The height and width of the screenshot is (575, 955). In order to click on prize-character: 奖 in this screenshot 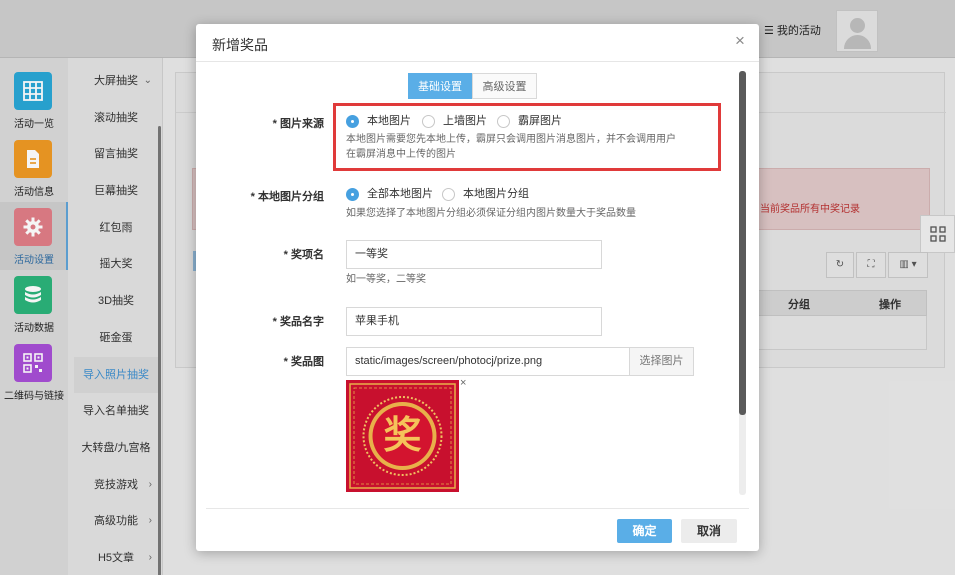, I will do `click(402, 435)`.